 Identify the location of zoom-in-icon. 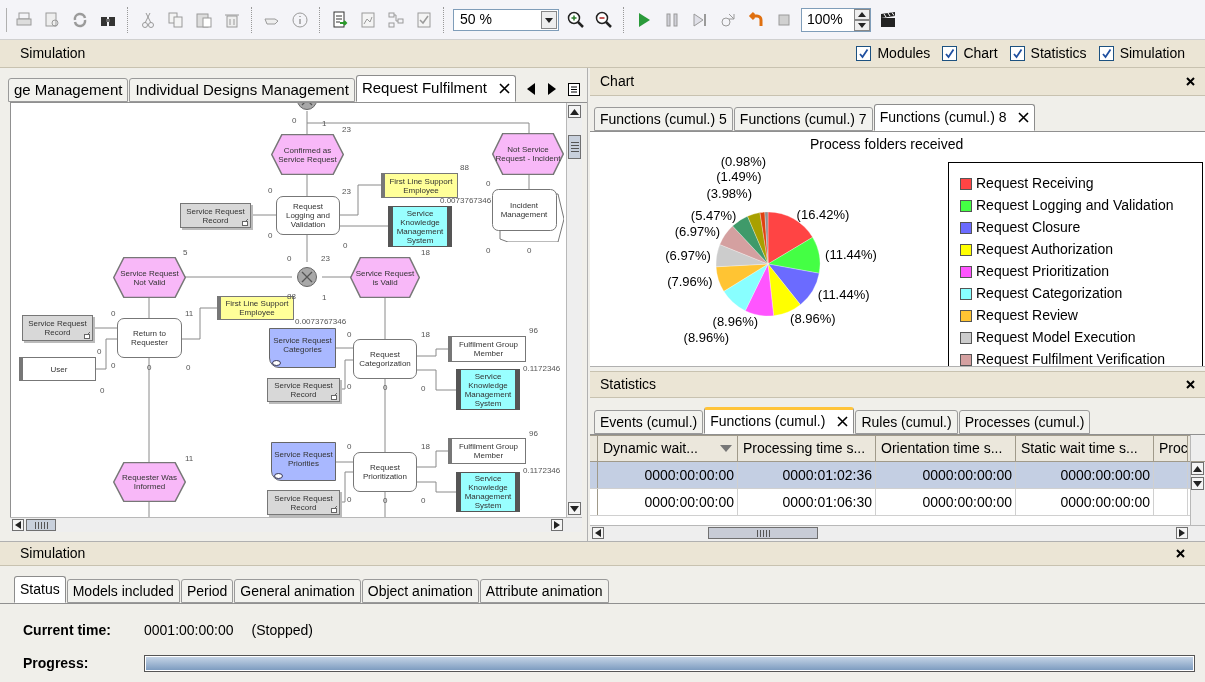
(576, 19).